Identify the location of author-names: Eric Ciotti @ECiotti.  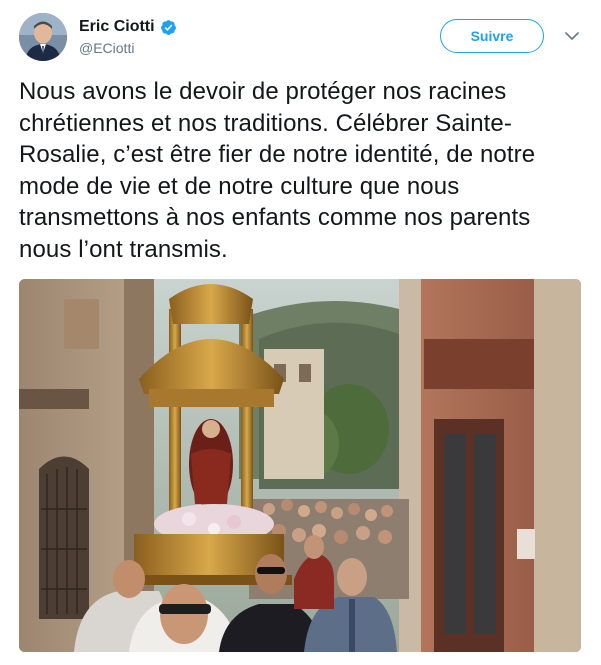
(128, 36).